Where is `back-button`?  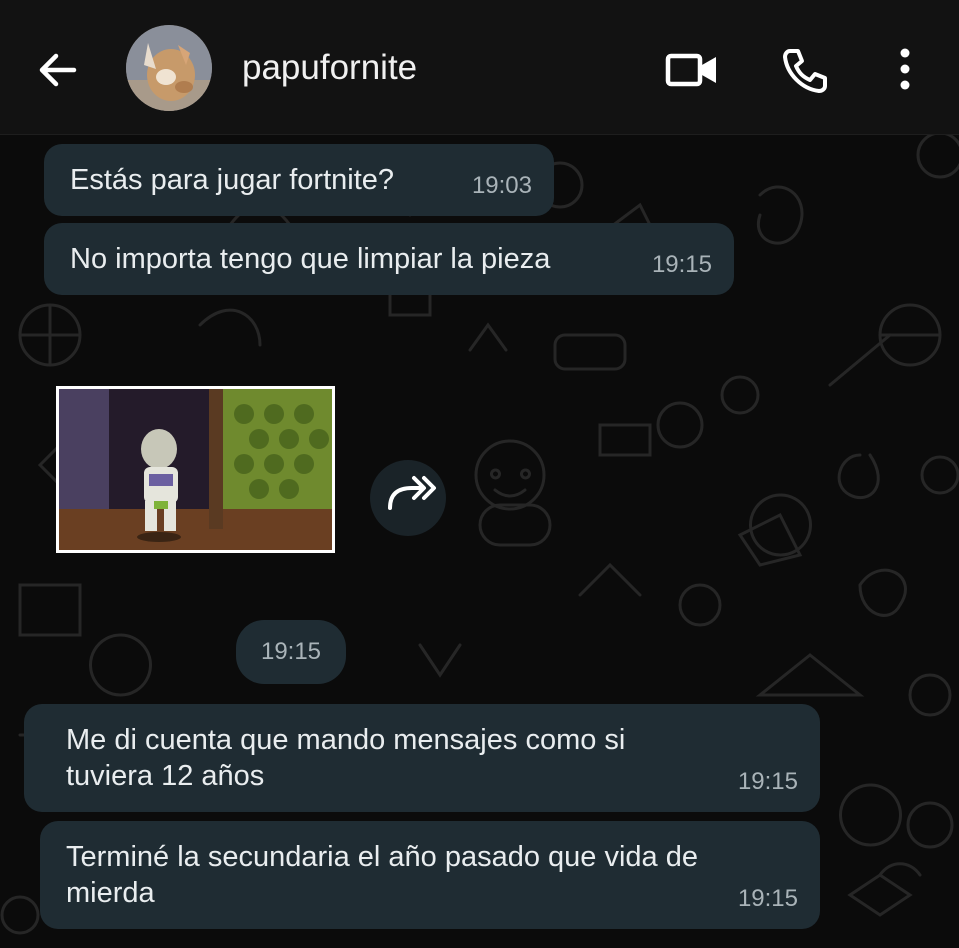
back-button is located at coordinates (58, 70).